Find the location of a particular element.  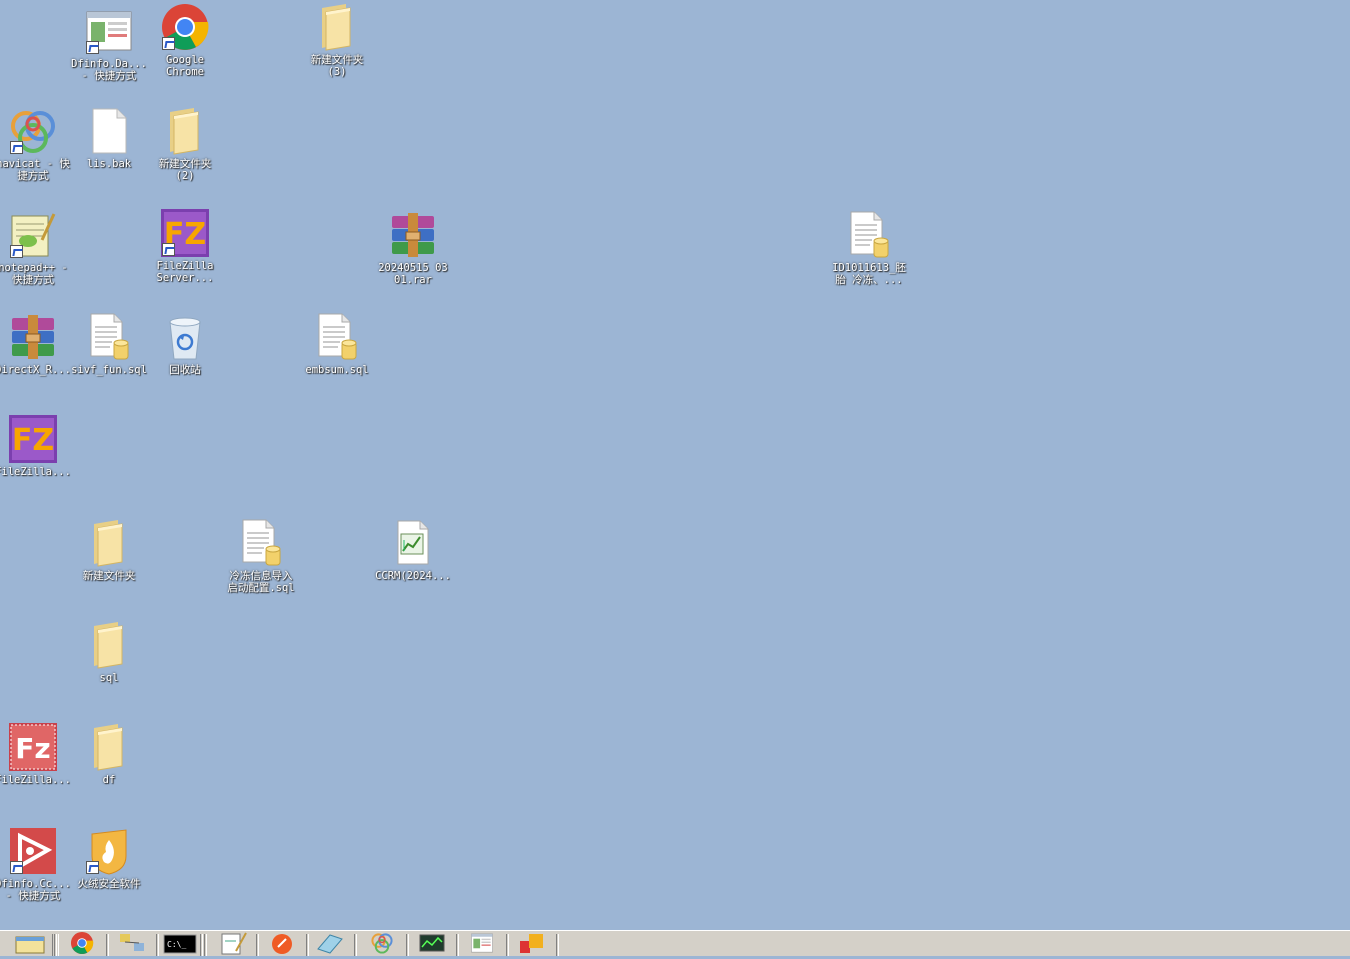

desktop-icon-huorong-security: 火绒安全软件 is located at coordinates (109, 858).